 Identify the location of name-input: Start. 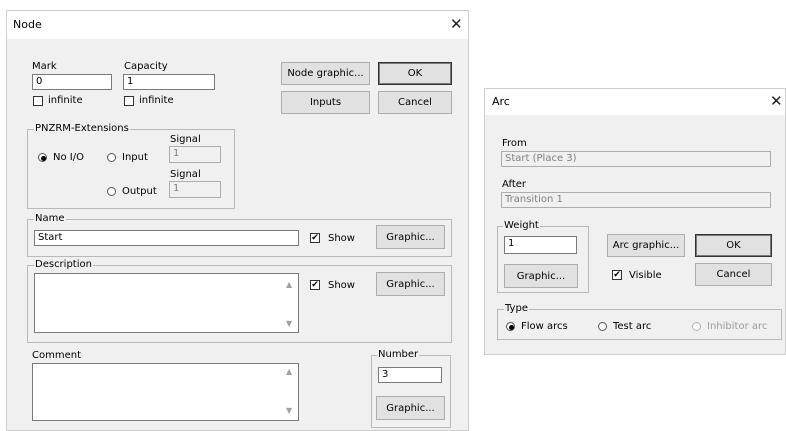
(166, 238).